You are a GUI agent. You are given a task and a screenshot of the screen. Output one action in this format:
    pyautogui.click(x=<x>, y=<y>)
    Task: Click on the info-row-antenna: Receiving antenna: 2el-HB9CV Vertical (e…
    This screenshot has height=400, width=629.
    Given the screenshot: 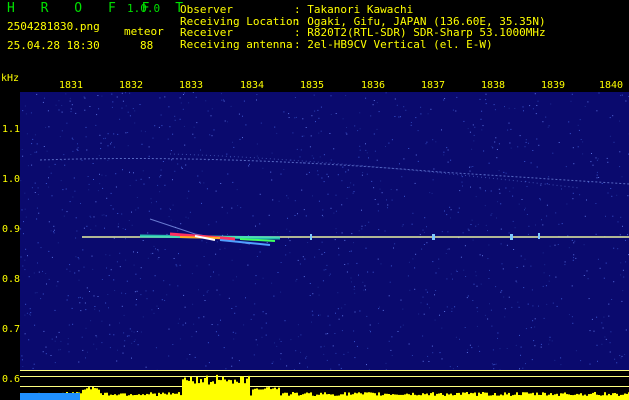 What is the action you would take?
    pyautogui.click(x=363, y=44)
    